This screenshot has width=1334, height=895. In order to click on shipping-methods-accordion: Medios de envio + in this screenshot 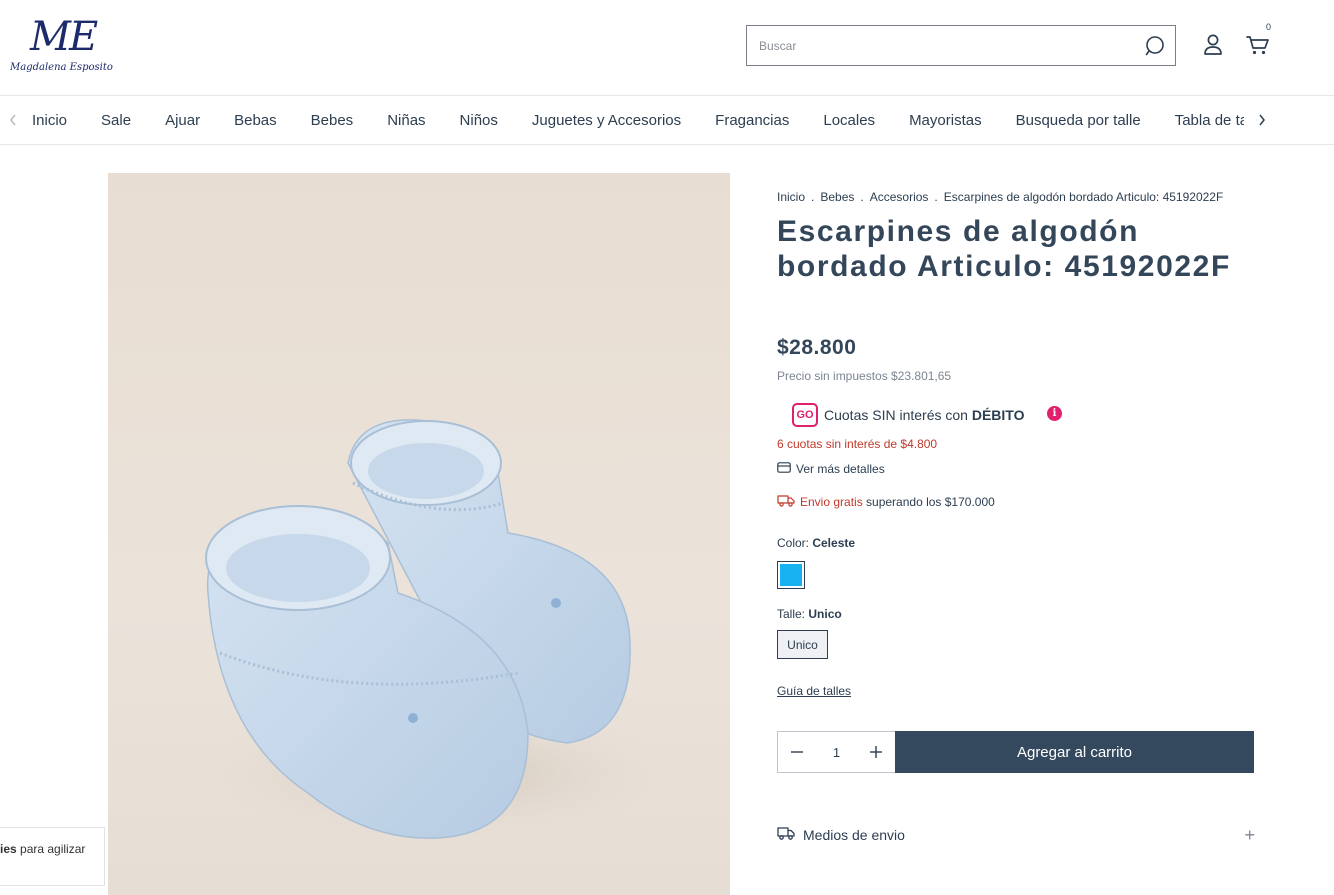, I will do `click(1017, 835)`.